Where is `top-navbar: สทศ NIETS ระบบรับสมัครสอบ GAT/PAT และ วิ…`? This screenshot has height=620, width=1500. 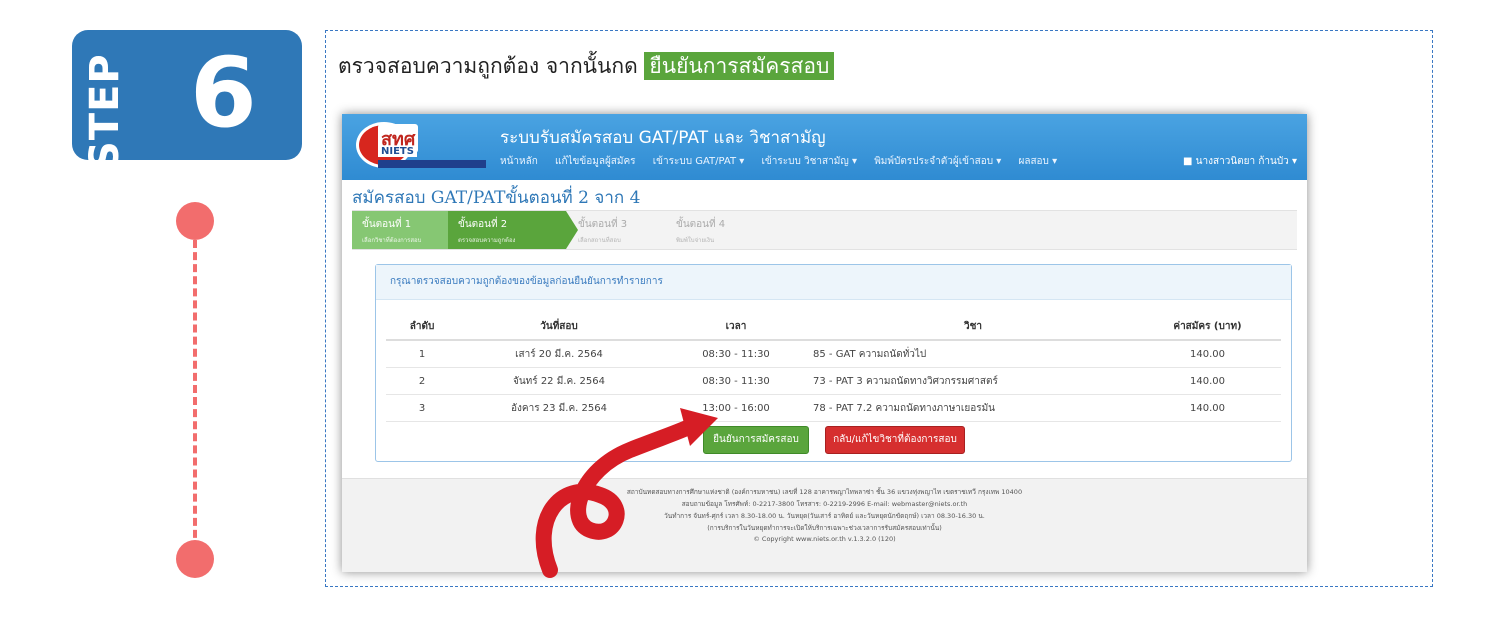 top-navbar: สทศ NIETS ระบบรับสมัครสอบ GAT/PAT และ วิ… is located at coordinates (824, 147).